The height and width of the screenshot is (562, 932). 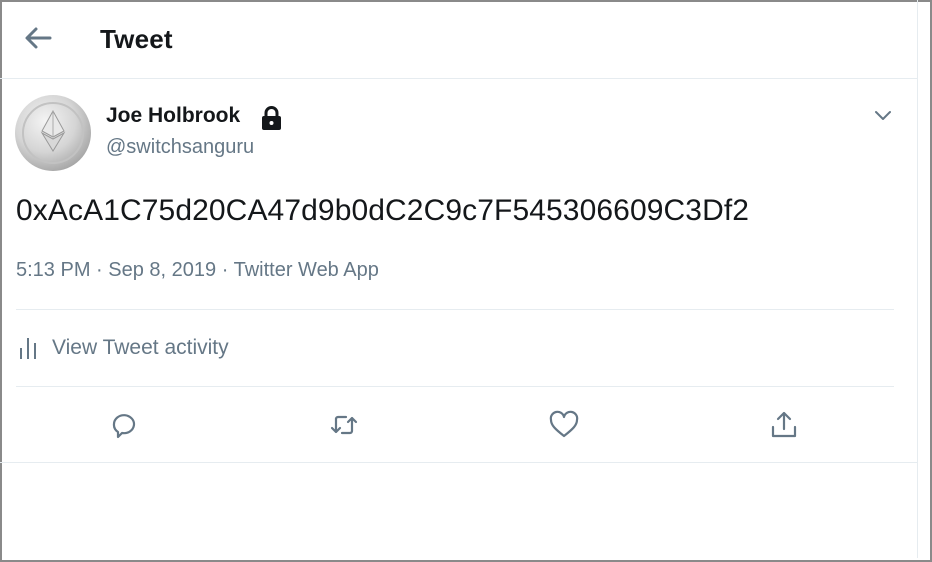 What do you see at coordinates (136, 39) in the screenshot?
I see `page-title: Tweet` at bounding box center [136, 39].